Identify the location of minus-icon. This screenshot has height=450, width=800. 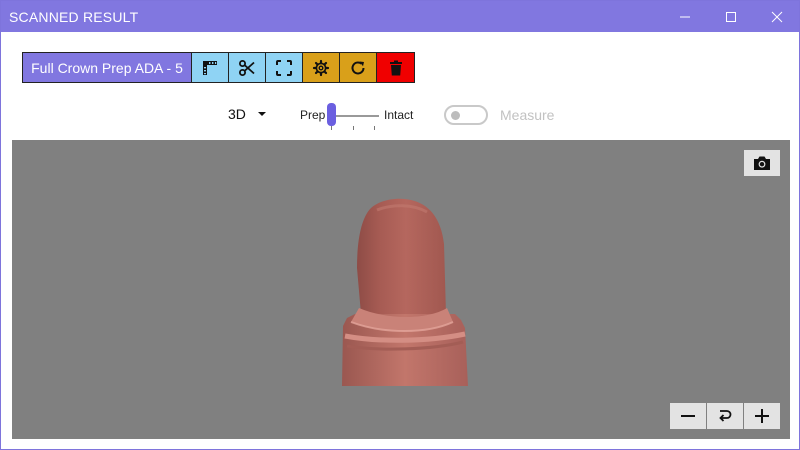
(688, 416).